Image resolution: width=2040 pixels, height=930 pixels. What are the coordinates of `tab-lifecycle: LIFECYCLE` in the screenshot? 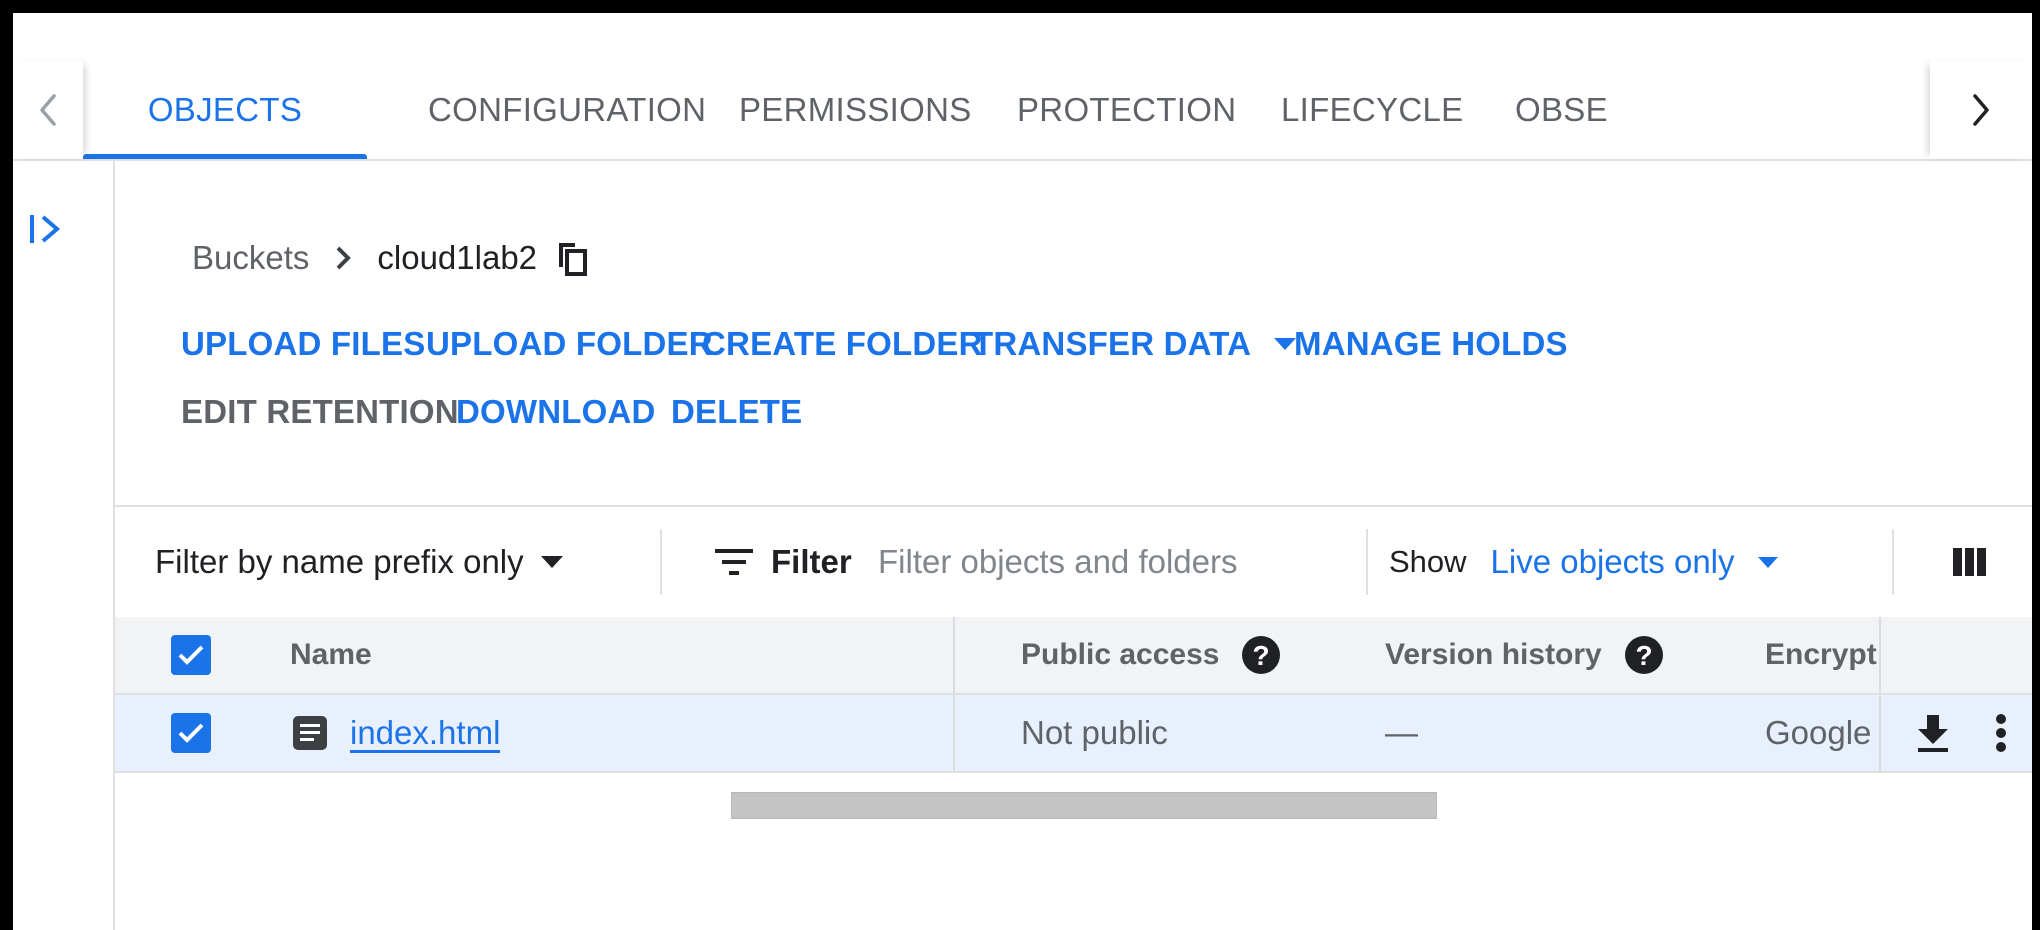 It's located at (1372, 110).